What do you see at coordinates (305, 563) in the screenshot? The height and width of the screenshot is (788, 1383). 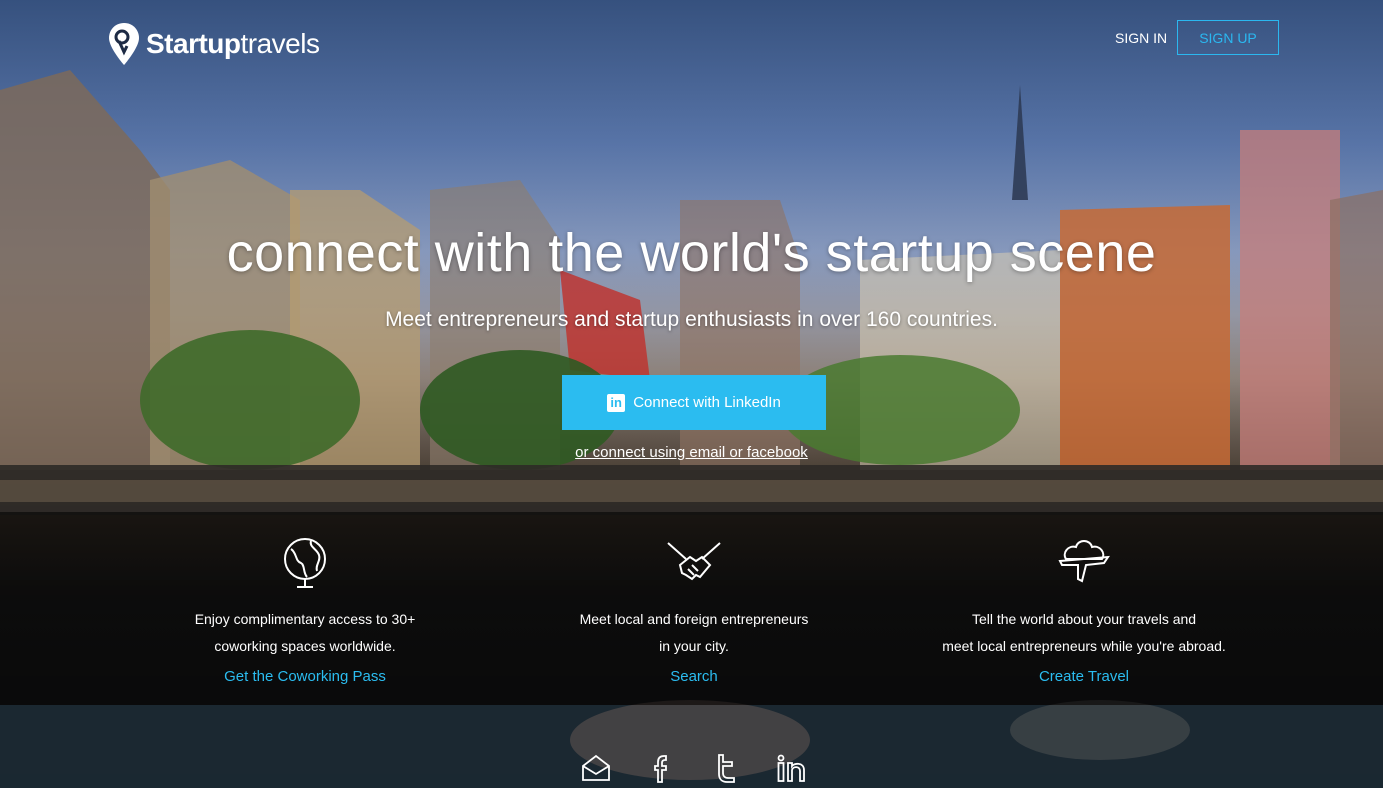 I see `globe-icon` at bounding box center [305, 563].